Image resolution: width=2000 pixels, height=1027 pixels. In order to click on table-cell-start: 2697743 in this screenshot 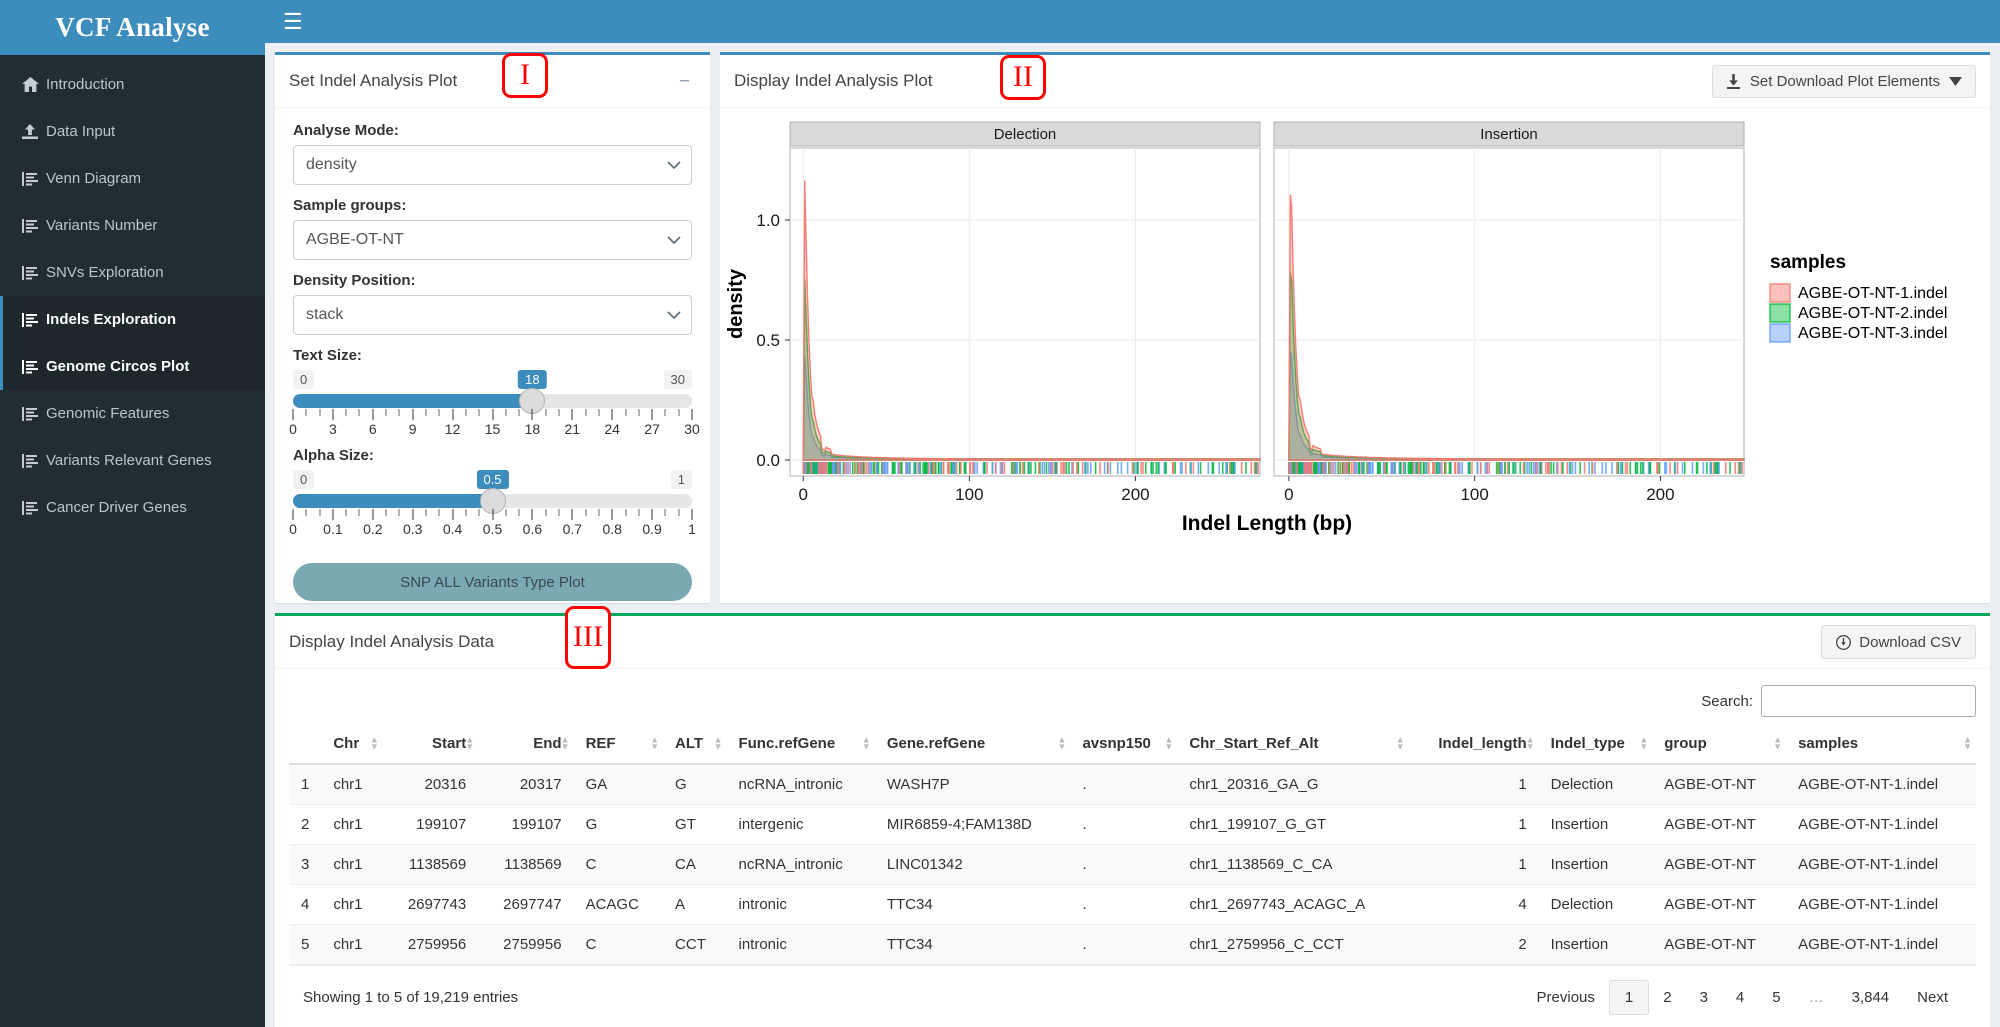, I will do `click(430, 904)`.